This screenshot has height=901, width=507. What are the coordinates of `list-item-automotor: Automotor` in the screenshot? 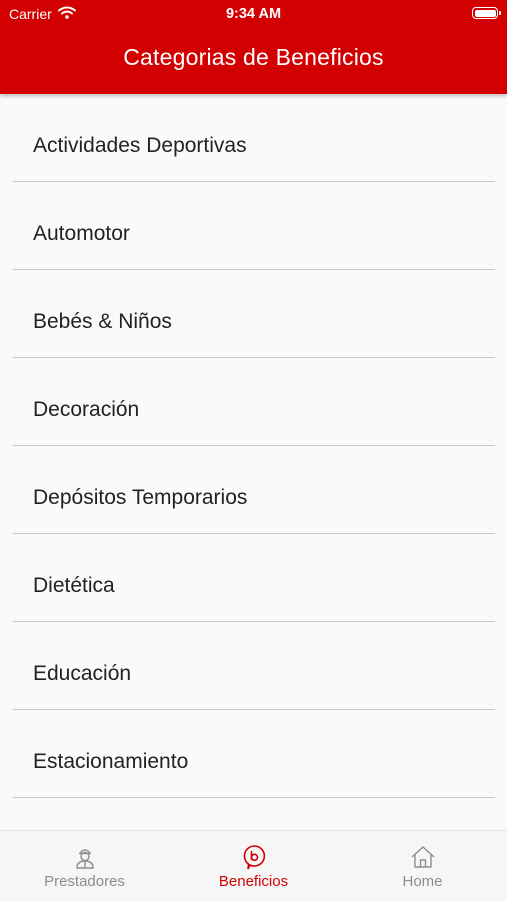 It's located at (254, 226).